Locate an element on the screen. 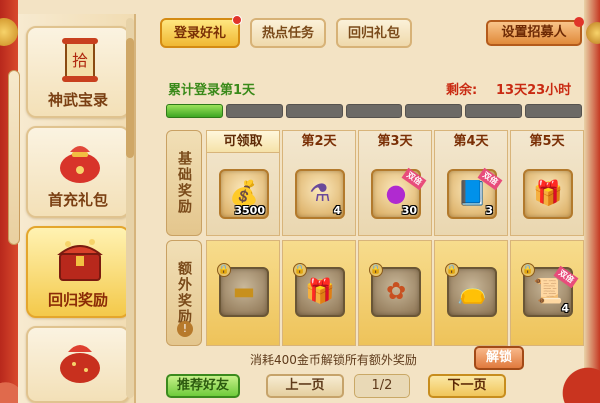  red-bag-icon: 👝 is located at coordinates (472, 291).